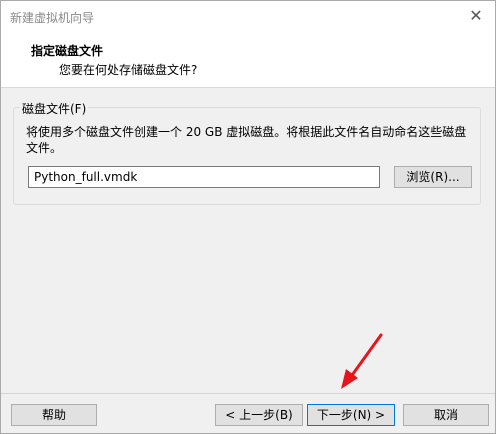 This screenshot has width=496, height=434. I want to click on footer-divider, so click(248, 393).